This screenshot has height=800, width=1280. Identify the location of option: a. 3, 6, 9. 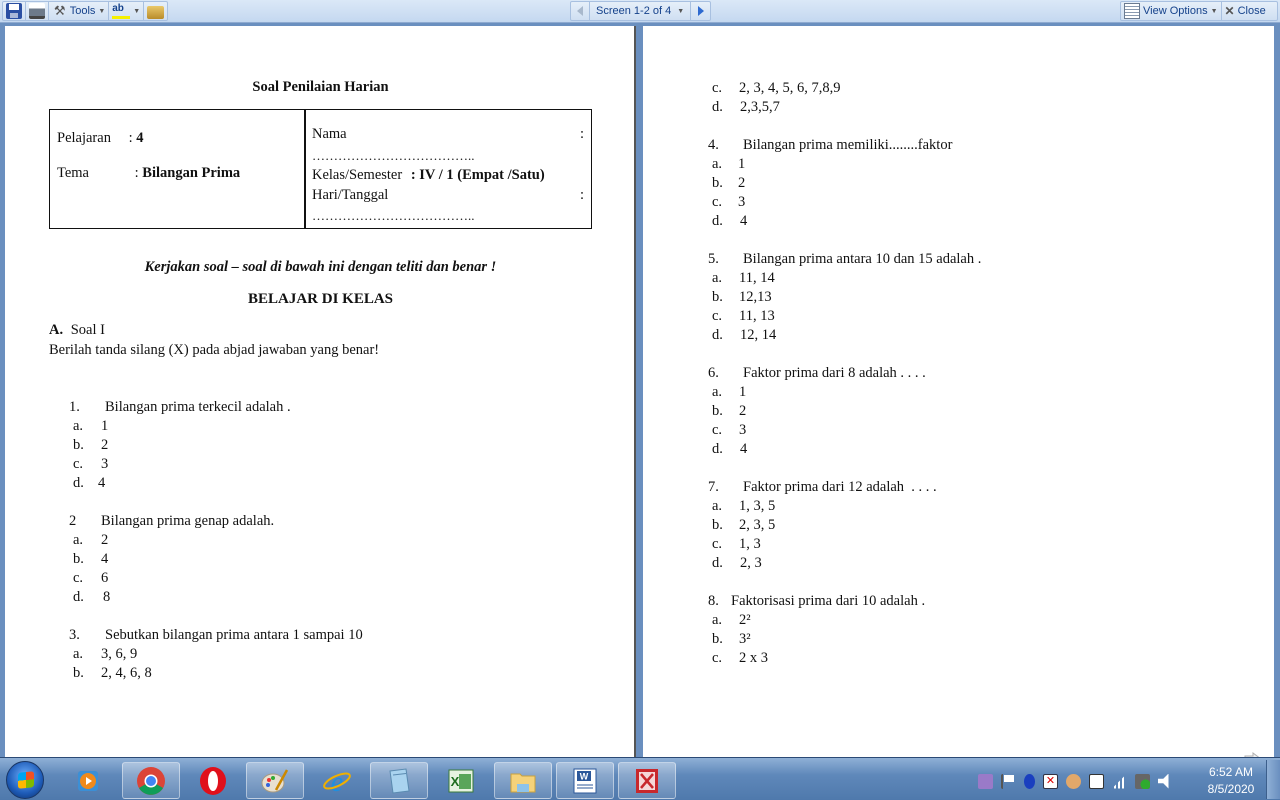
(105, 654).